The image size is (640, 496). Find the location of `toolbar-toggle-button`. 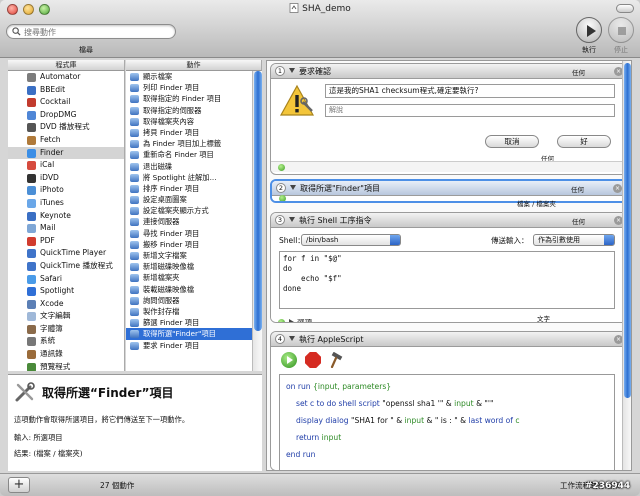

toolbar-toggle-button is located at coordinates (625, 8).